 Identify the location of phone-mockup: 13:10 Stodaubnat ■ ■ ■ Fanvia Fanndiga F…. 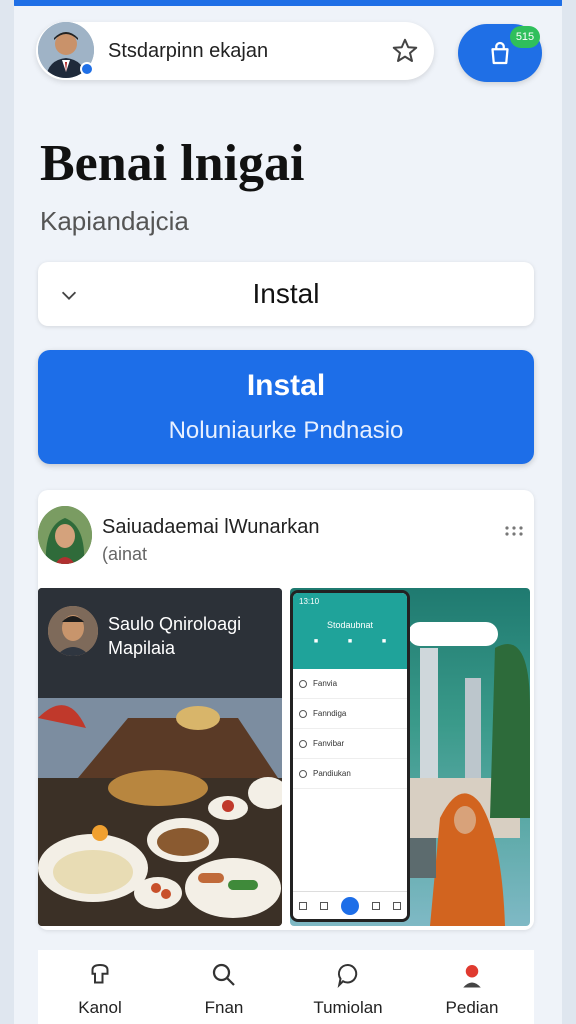
(350, 756).